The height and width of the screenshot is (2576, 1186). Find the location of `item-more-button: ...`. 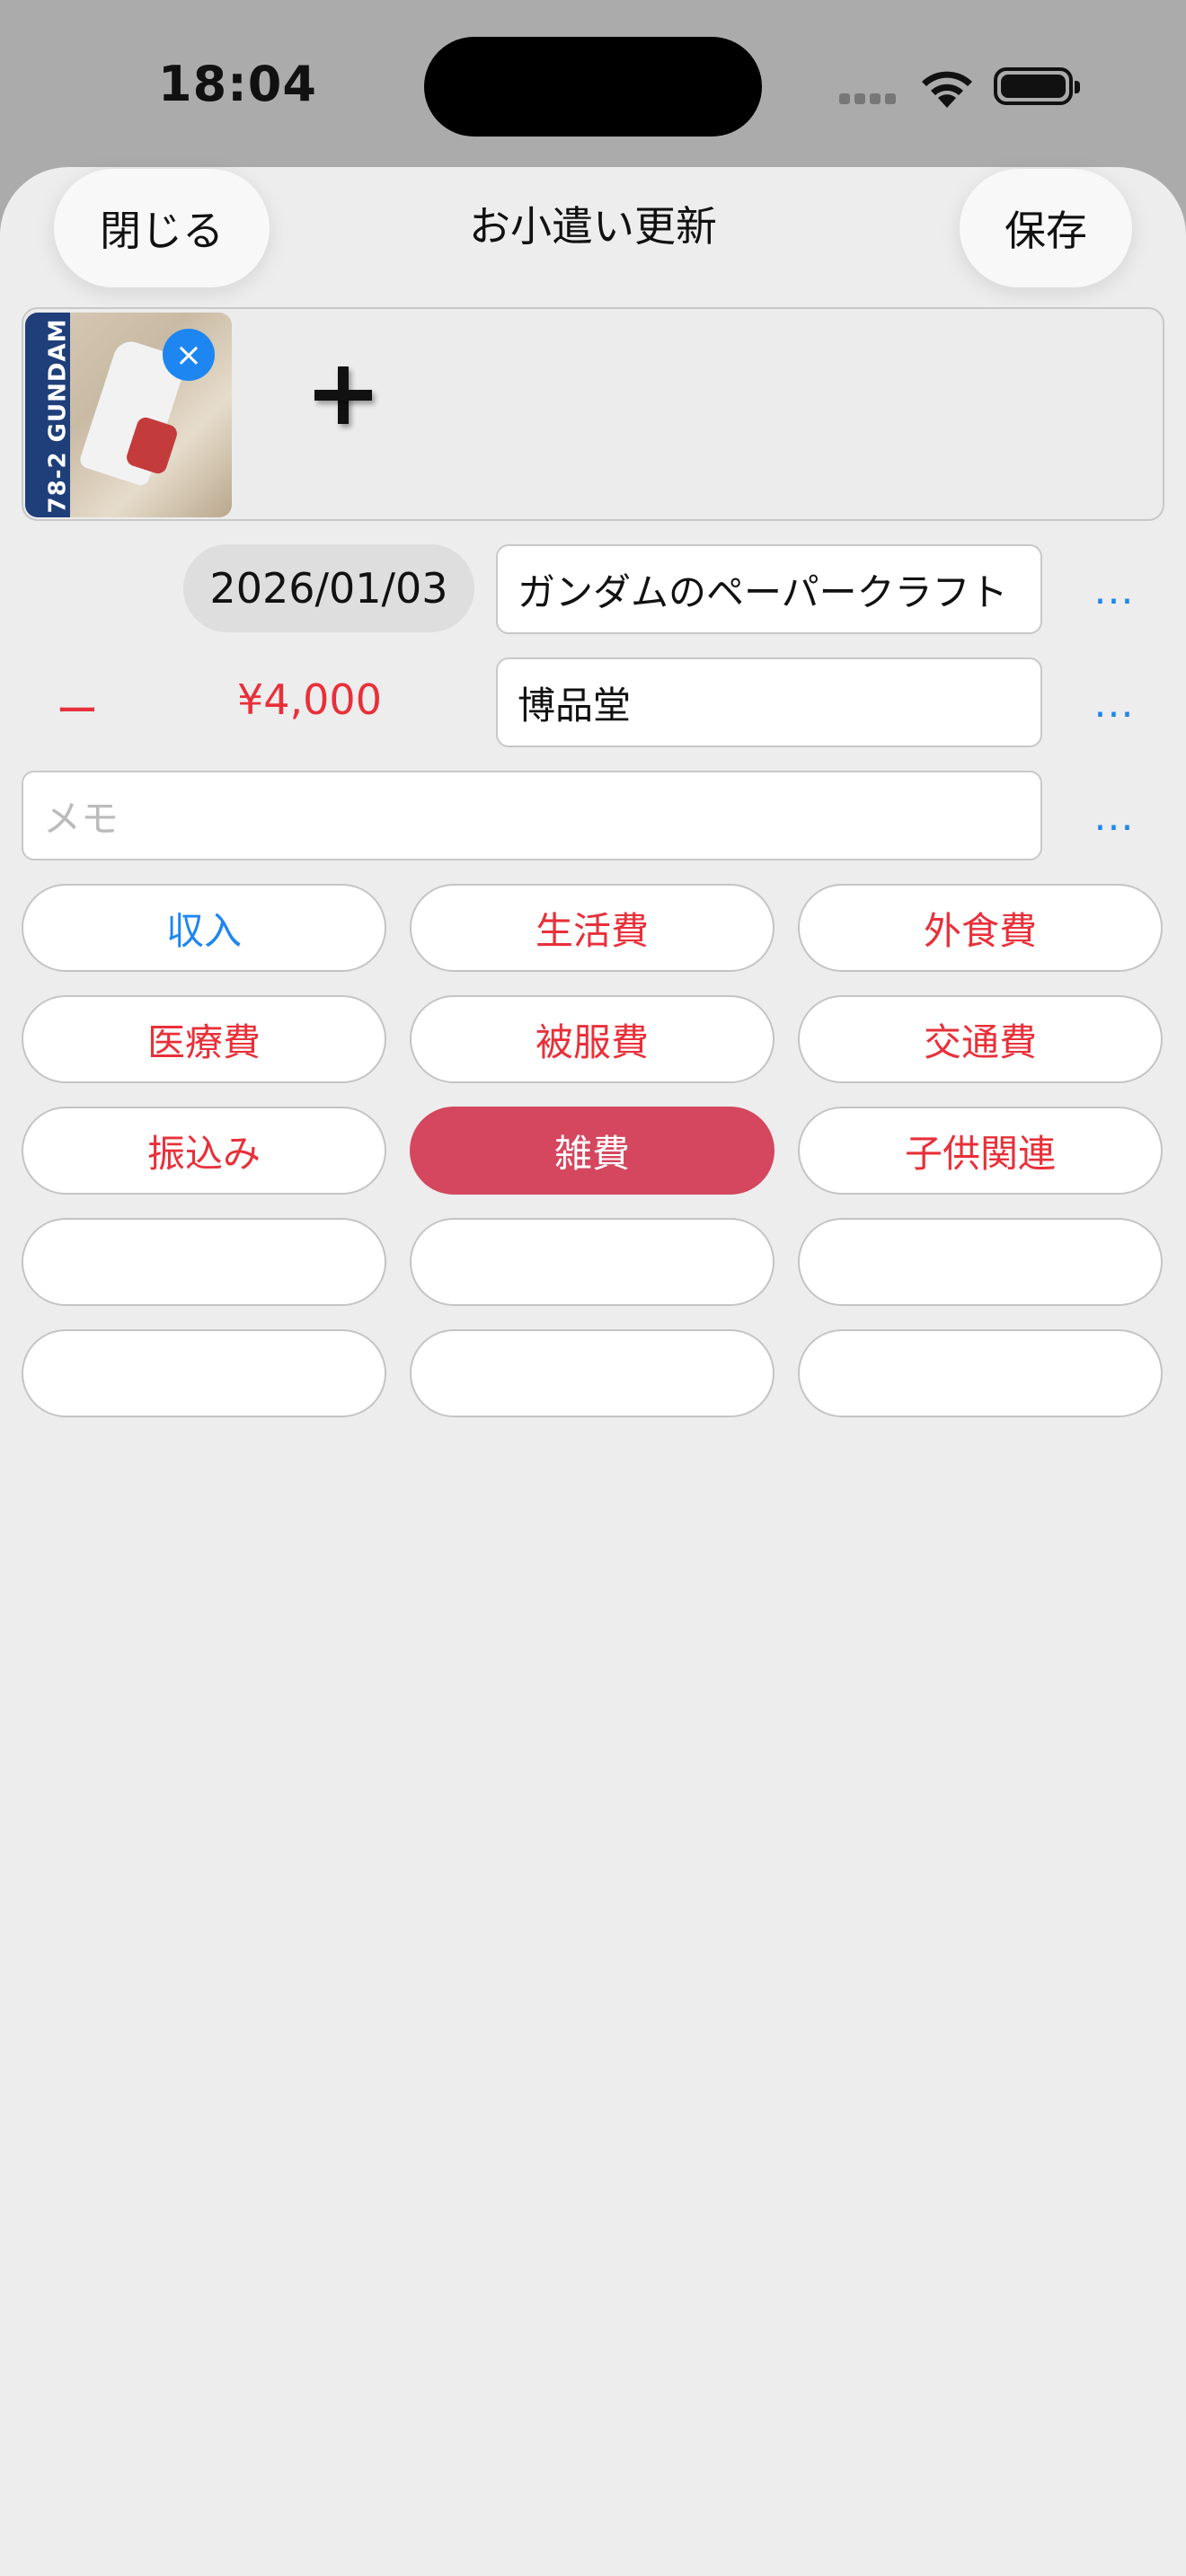

item-more-button: ... is located at coordinates (1114, 590).